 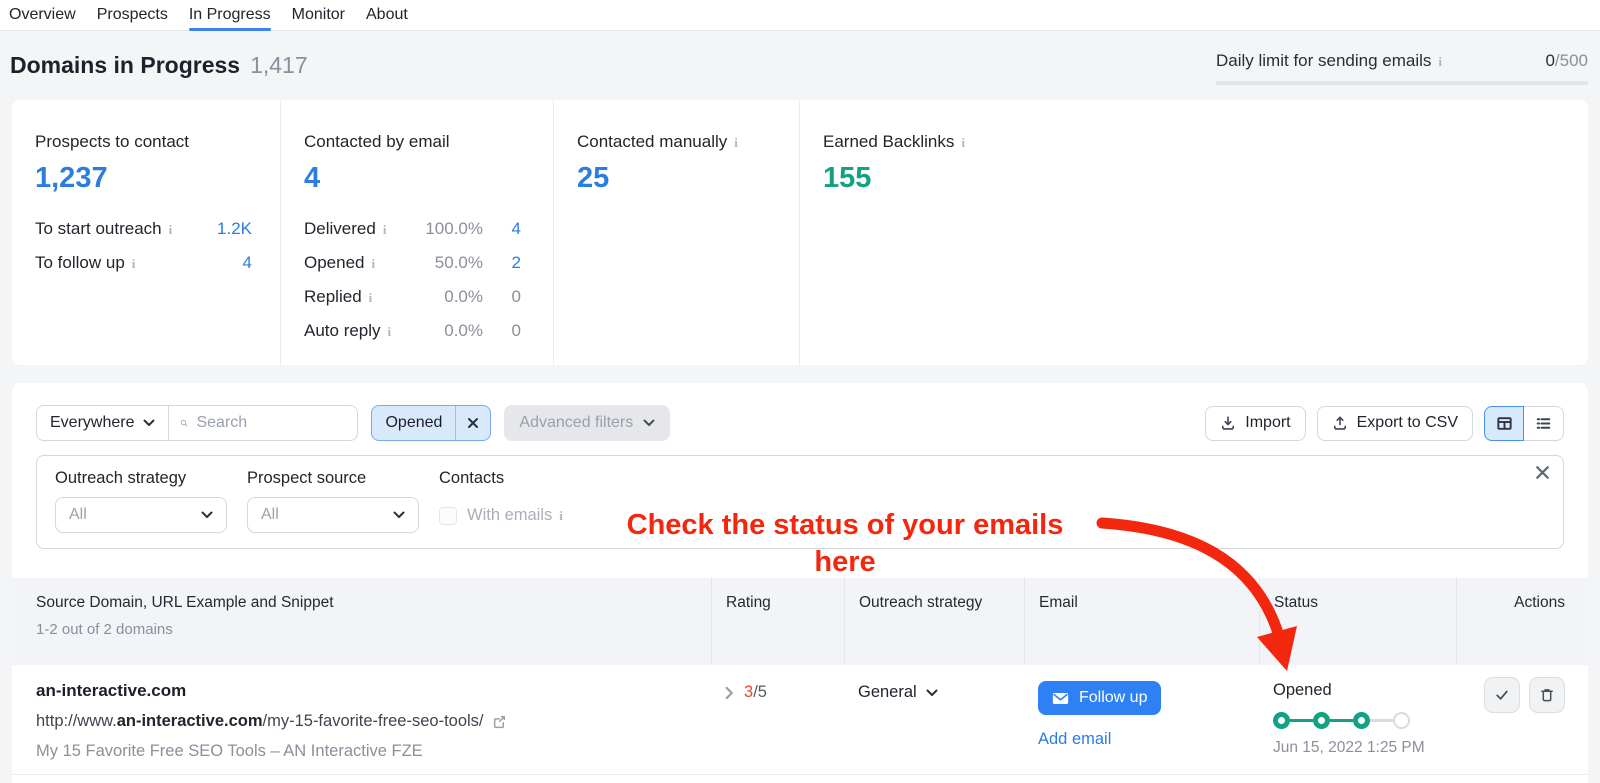 What do you see at coordinates (1571, 60) in the screenshot?
I see `daily-limit-total: /500` at bounding box center [1571, 60].